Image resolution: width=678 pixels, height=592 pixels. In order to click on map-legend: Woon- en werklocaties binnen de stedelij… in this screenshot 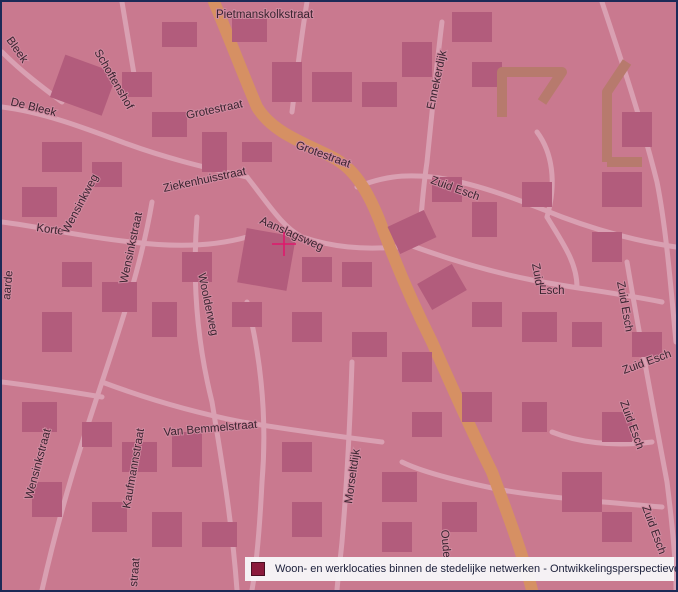, I will do `click(460, 569)`.